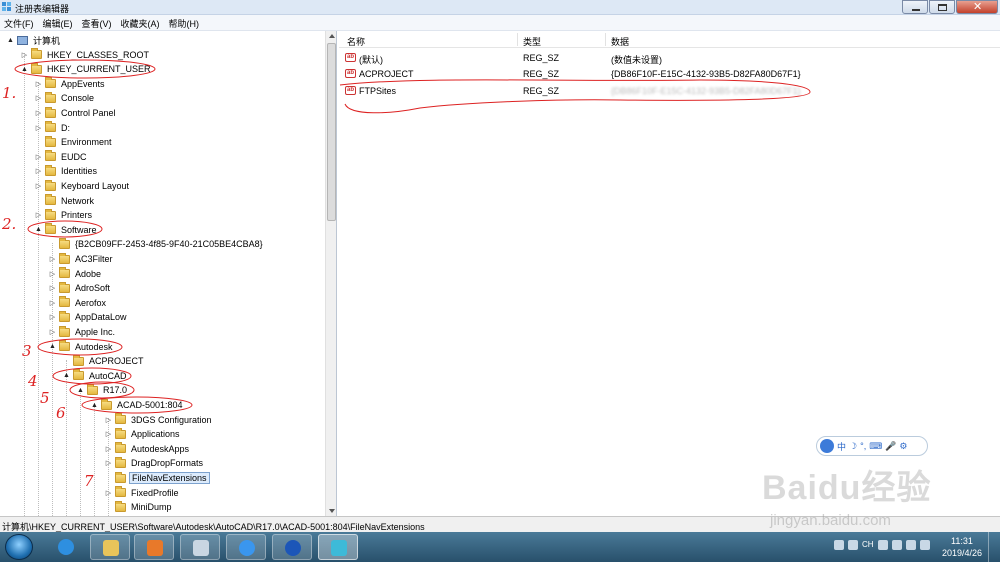 The height and width of the screenshot is (562, 1000). What do you see at coordinates (332, 511) in the screenshot?
I see `scroll-down-icon` at bounding box center [332, 511].